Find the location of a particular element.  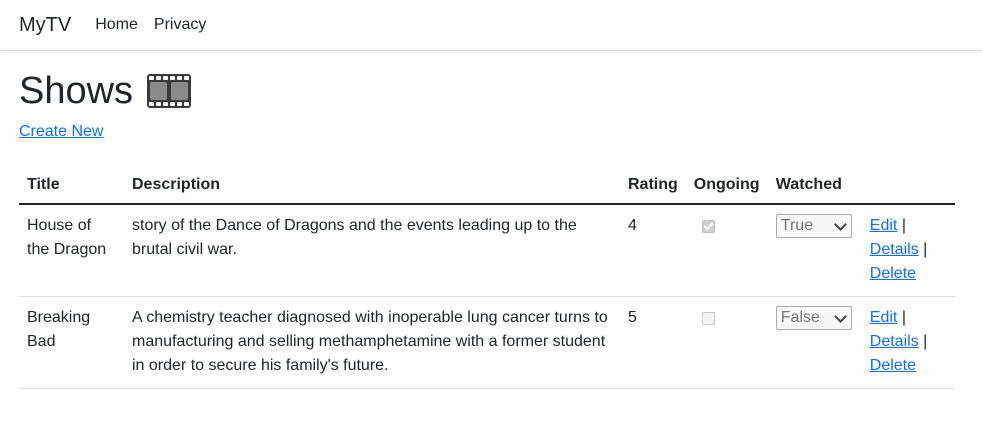

watched-select: False is located at coordinates (813, 318).